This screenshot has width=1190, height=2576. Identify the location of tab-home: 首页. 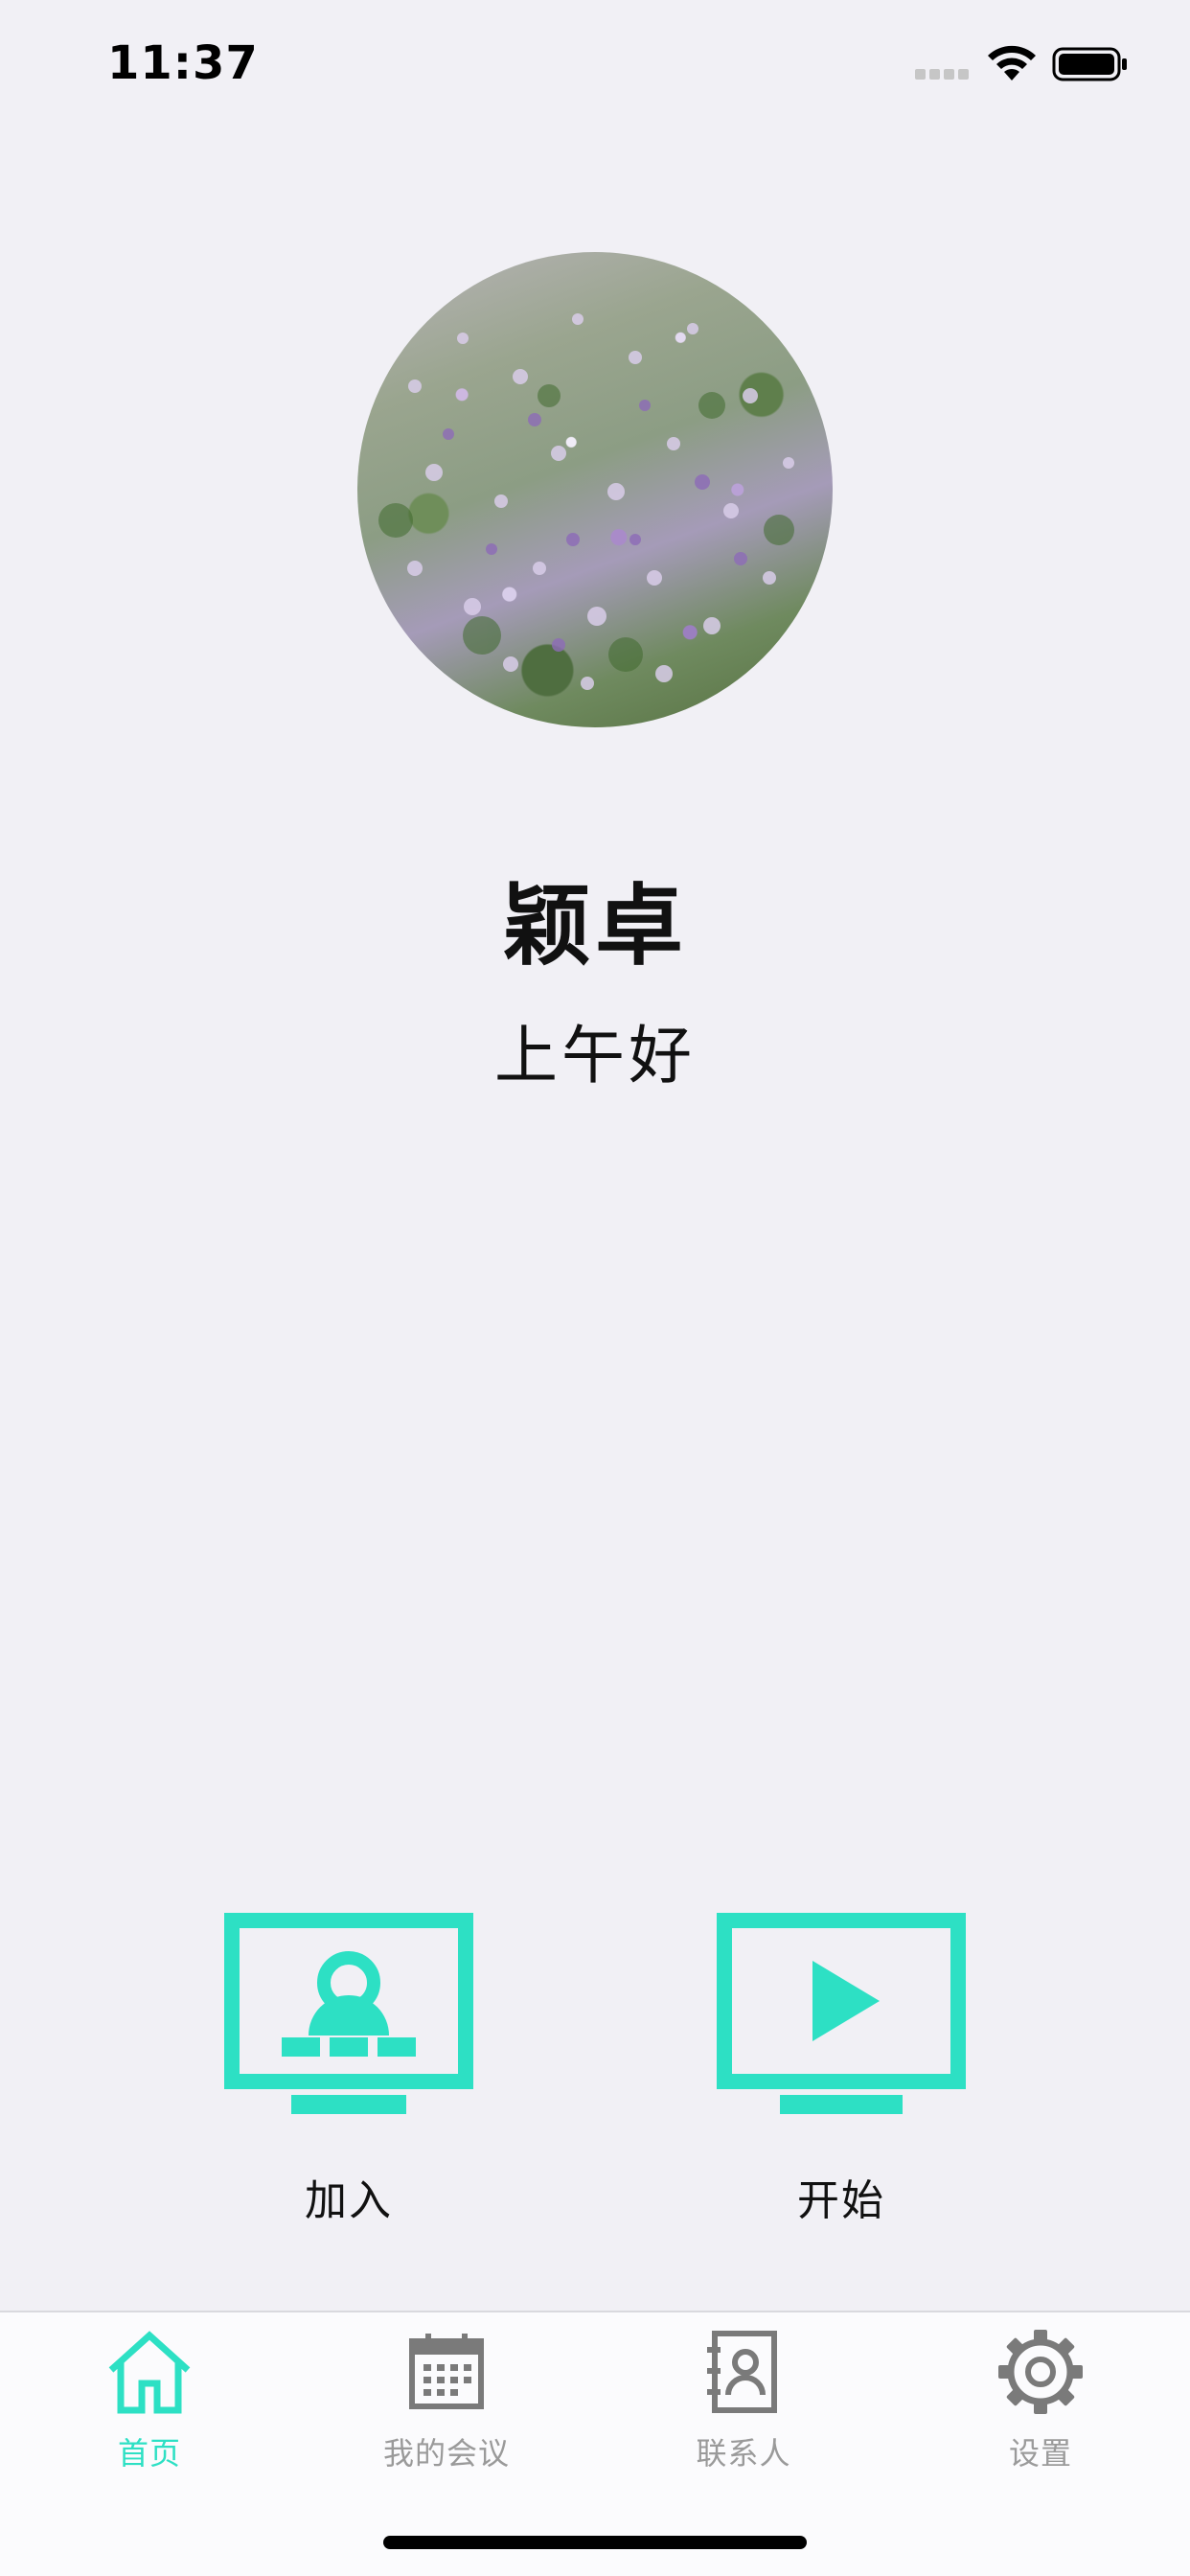
(149, 2399).